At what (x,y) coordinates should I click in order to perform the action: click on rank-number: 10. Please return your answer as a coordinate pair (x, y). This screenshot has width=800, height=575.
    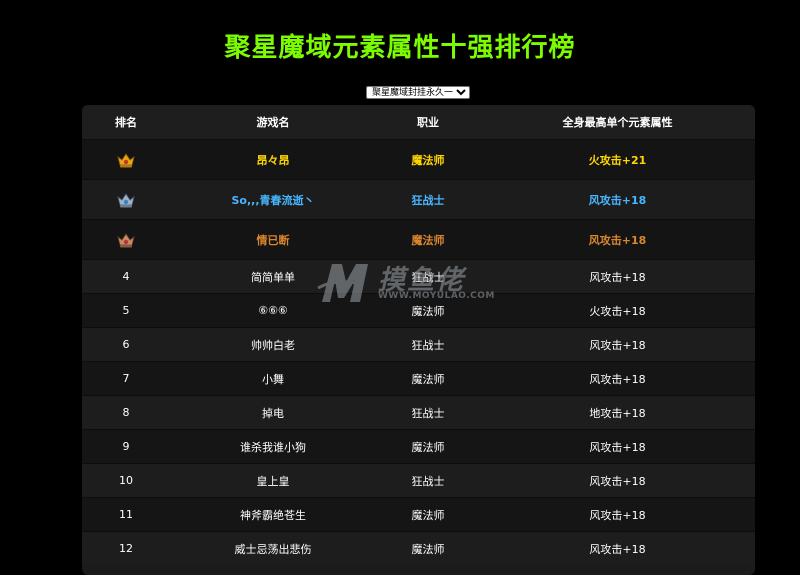
    Looking at the image, I should click on (126, 480).